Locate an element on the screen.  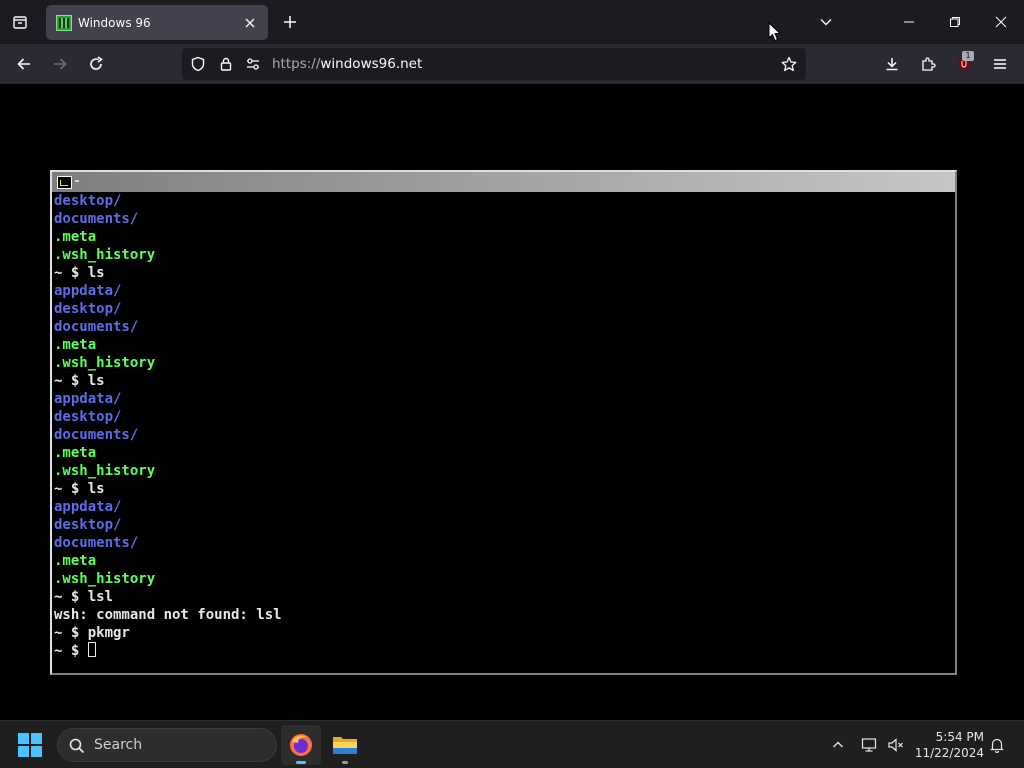
reload-icon is located at coordinates (96, 63).